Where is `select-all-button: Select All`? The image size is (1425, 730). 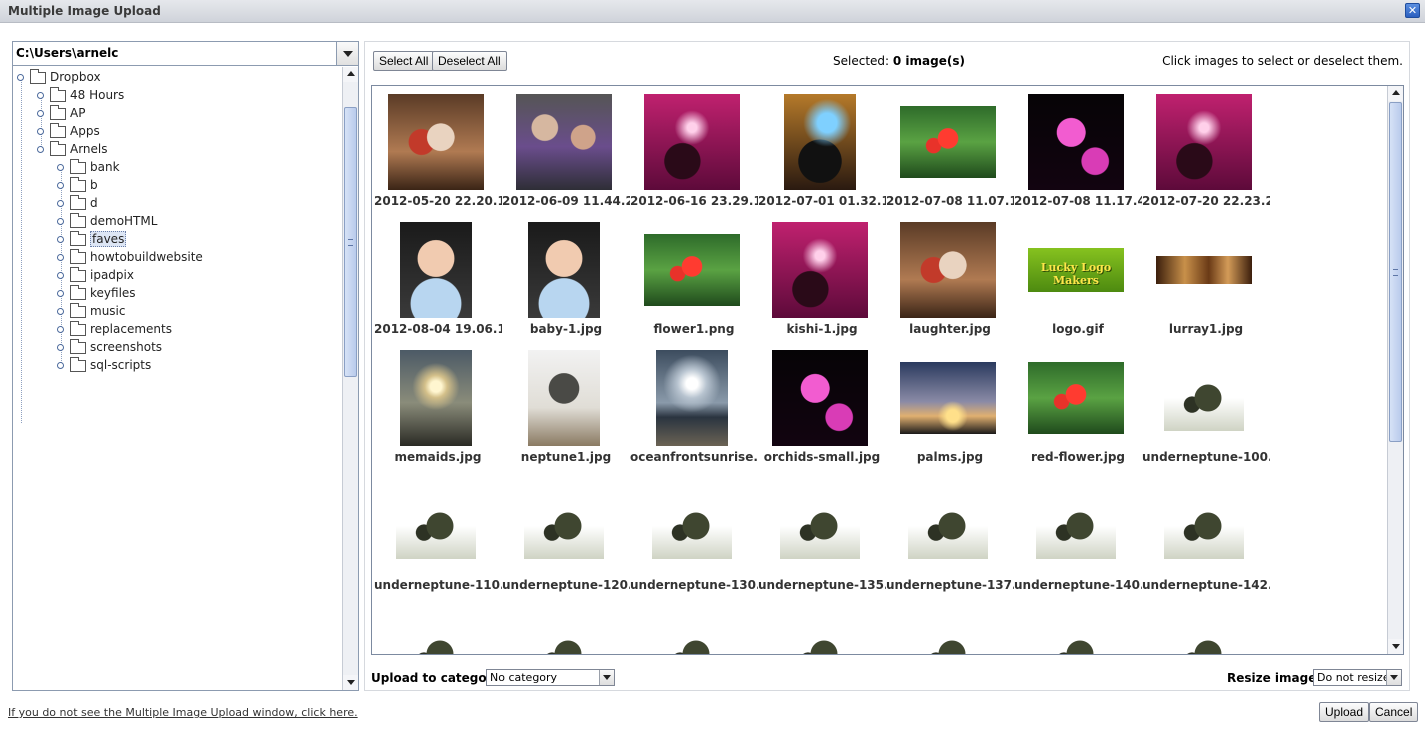
select-all-button: Select All is located at coordinates (404, 61).